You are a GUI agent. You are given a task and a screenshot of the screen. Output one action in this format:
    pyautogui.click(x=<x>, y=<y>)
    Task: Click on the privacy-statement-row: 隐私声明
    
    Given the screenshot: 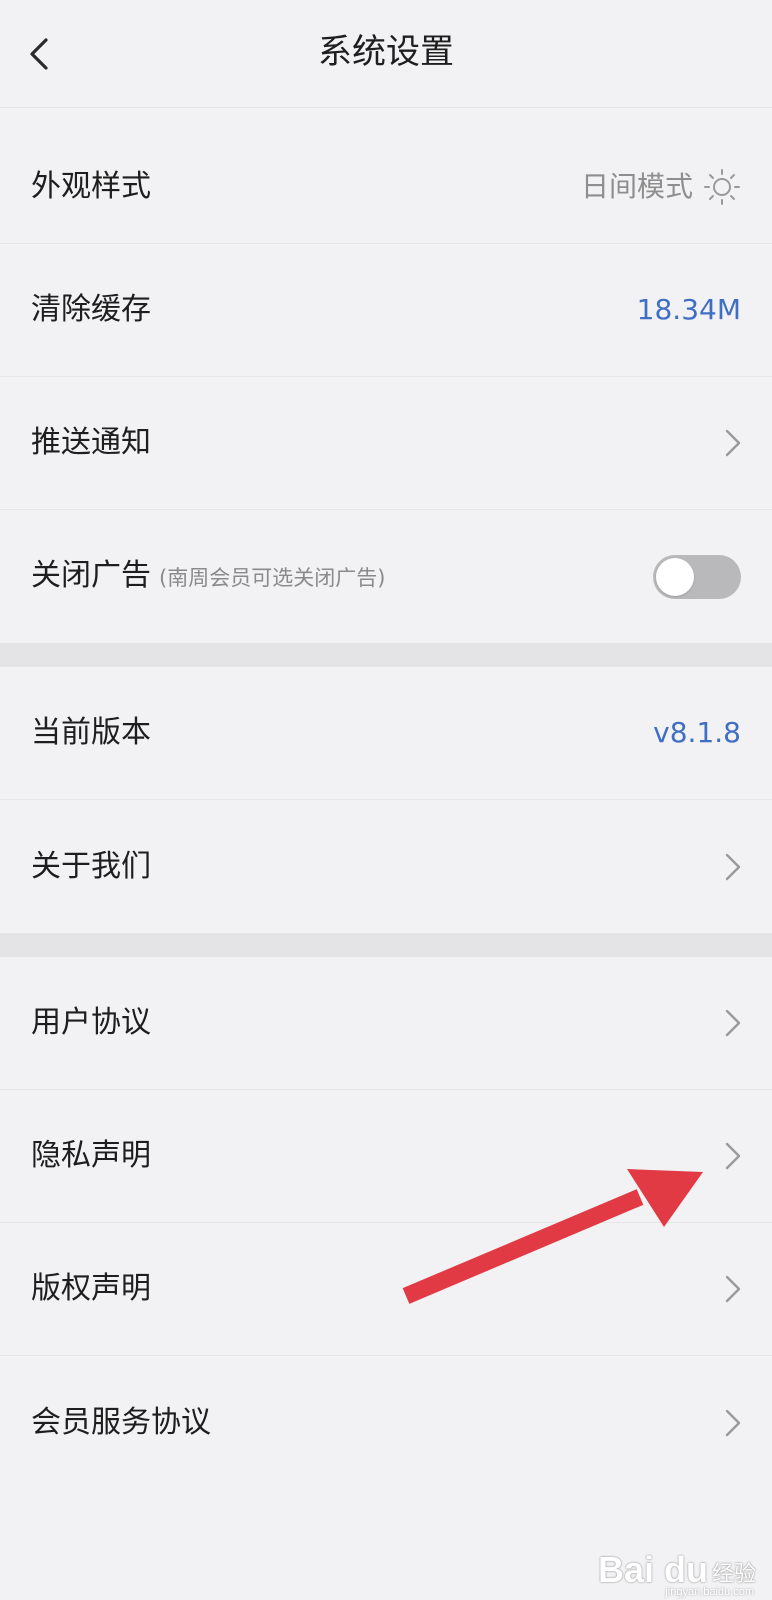 What is the action you would take?
    pyautogui.click(x=386, y=1156)
    